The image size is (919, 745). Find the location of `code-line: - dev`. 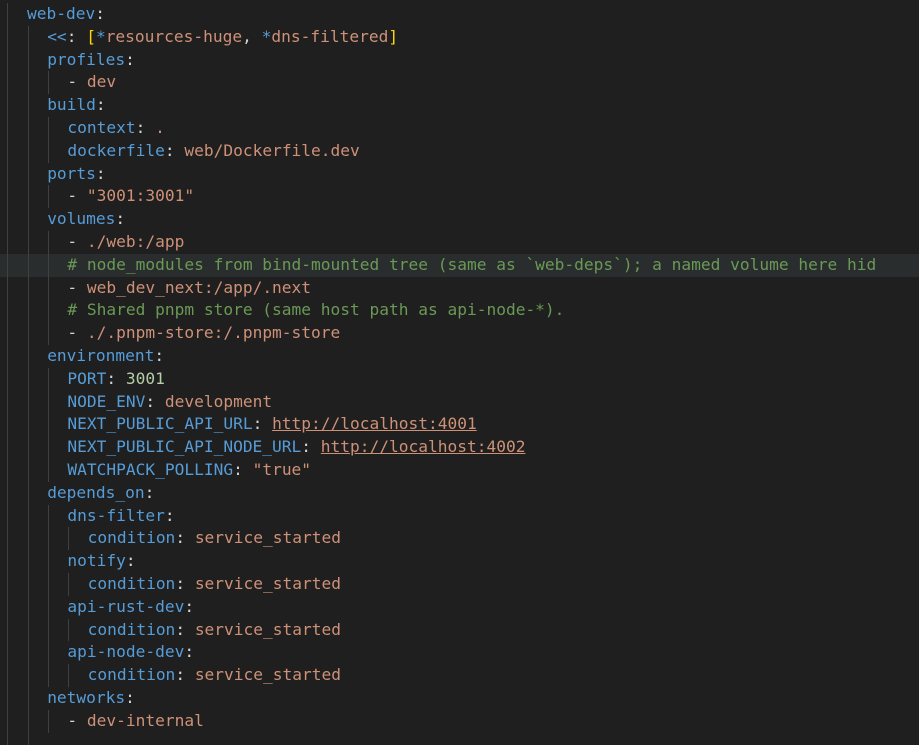

code-line: - dev is located at coordinates (459, 83).